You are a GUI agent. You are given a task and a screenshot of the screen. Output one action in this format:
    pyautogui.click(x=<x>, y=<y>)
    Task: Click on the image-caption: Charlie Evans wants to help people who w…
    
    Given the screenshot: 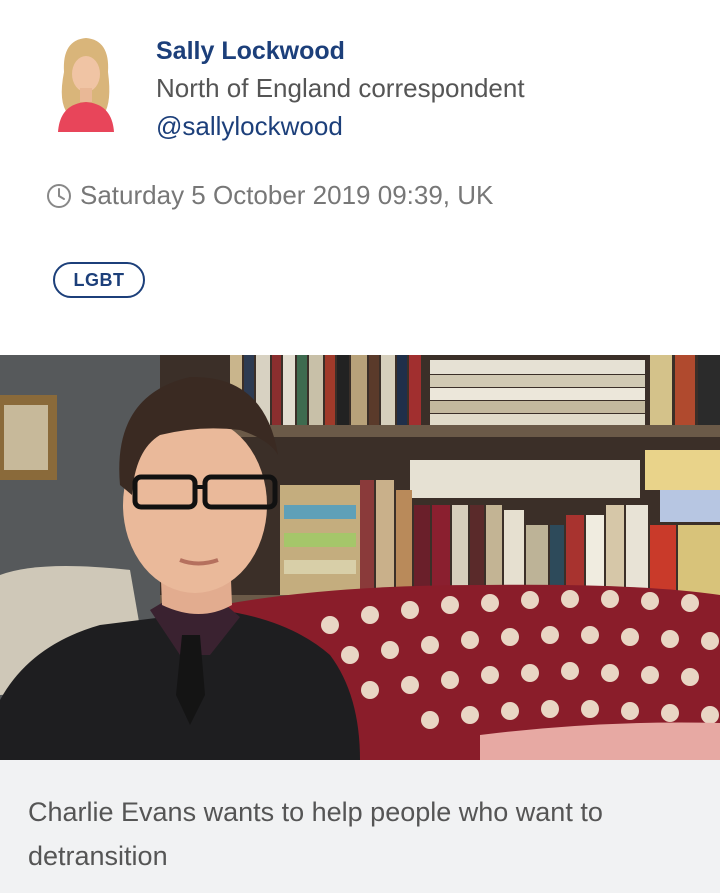 What is the action you would take?
    pyautogui.click(x=360, y=826)
    